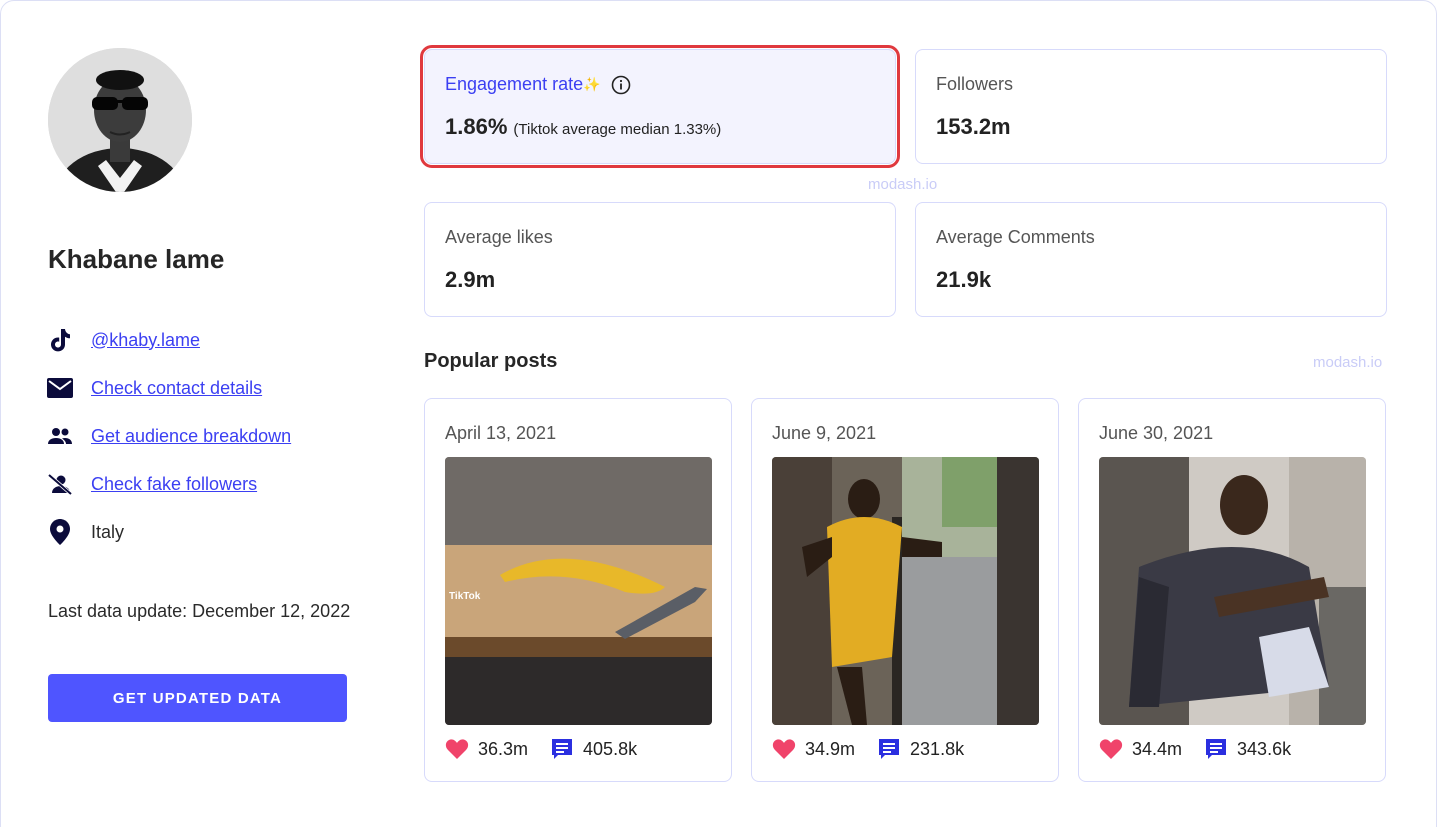 Image resolution: width=1440 pixels, height=827 pixels. I want to click on tiktok-icon, so click(60, 340).